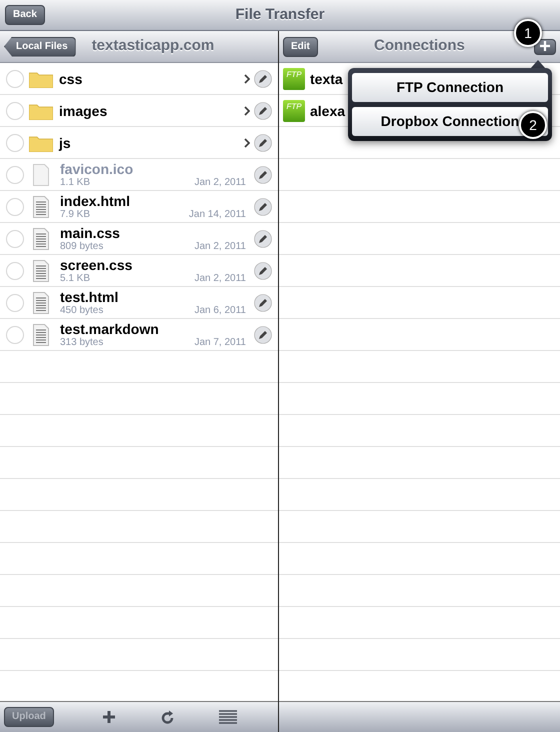 This screenshot has width=560, height=732. I want to click on file-date: Jan 14, 2011, so click(217, 214).